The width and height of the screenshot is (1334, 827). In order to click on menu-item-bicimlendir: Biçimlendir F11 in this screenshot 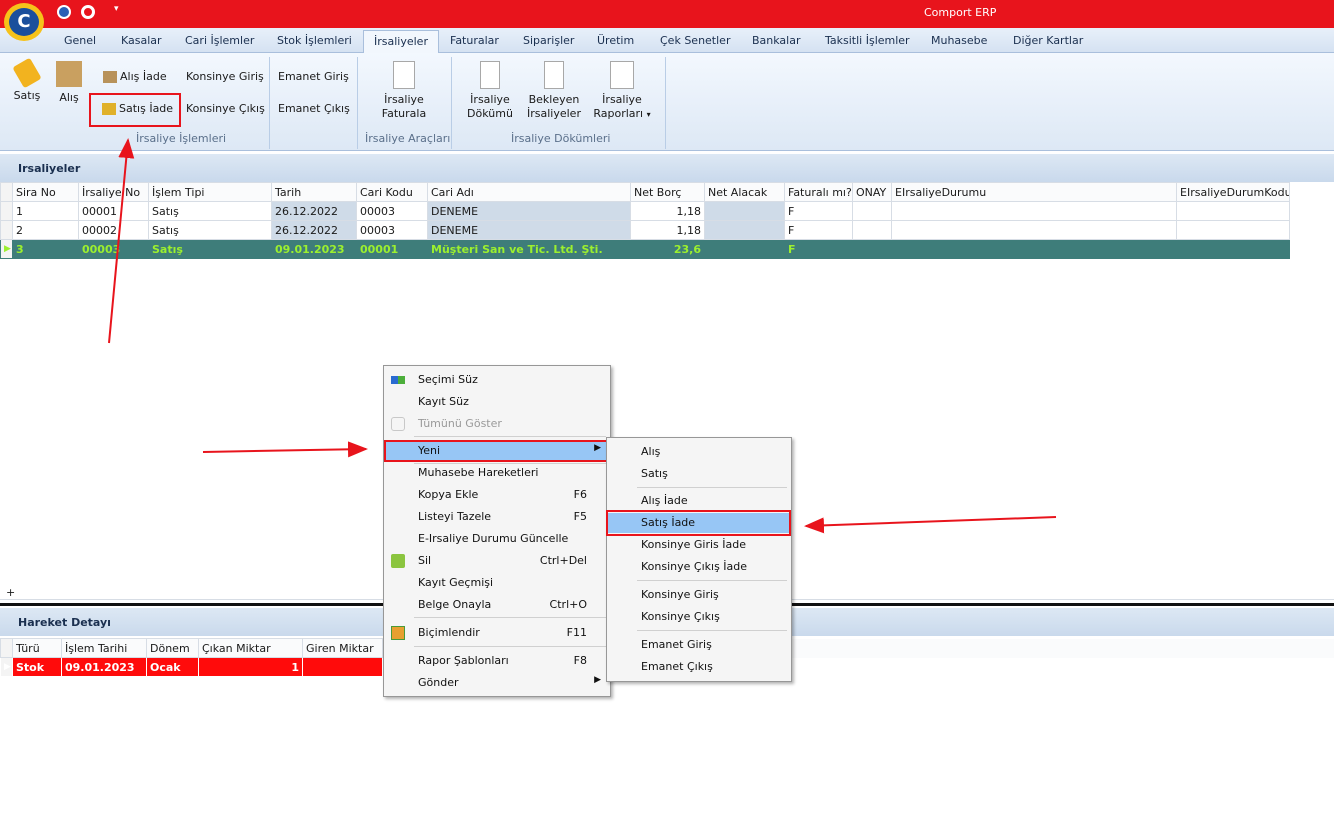, I will do `click(497, 633)`.